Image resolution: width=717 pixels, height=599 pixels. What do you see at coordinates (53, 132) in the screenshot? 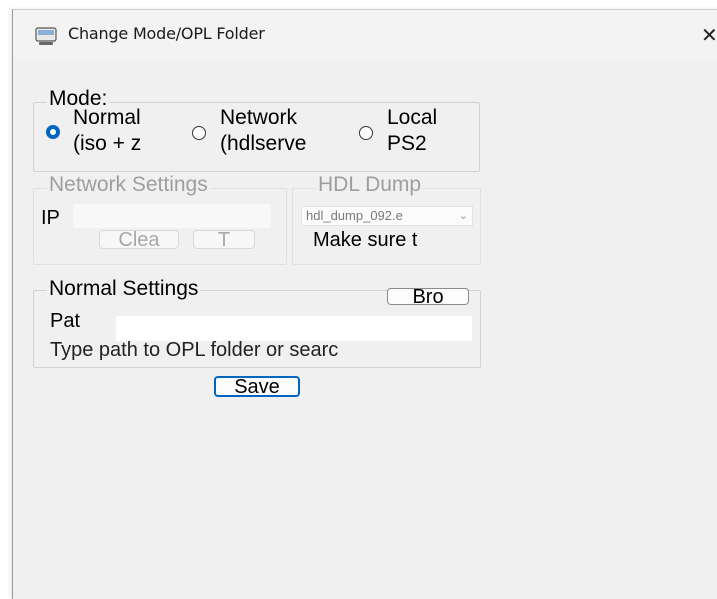
I see `mode-normal-radio` at bounding box center [53, 132].